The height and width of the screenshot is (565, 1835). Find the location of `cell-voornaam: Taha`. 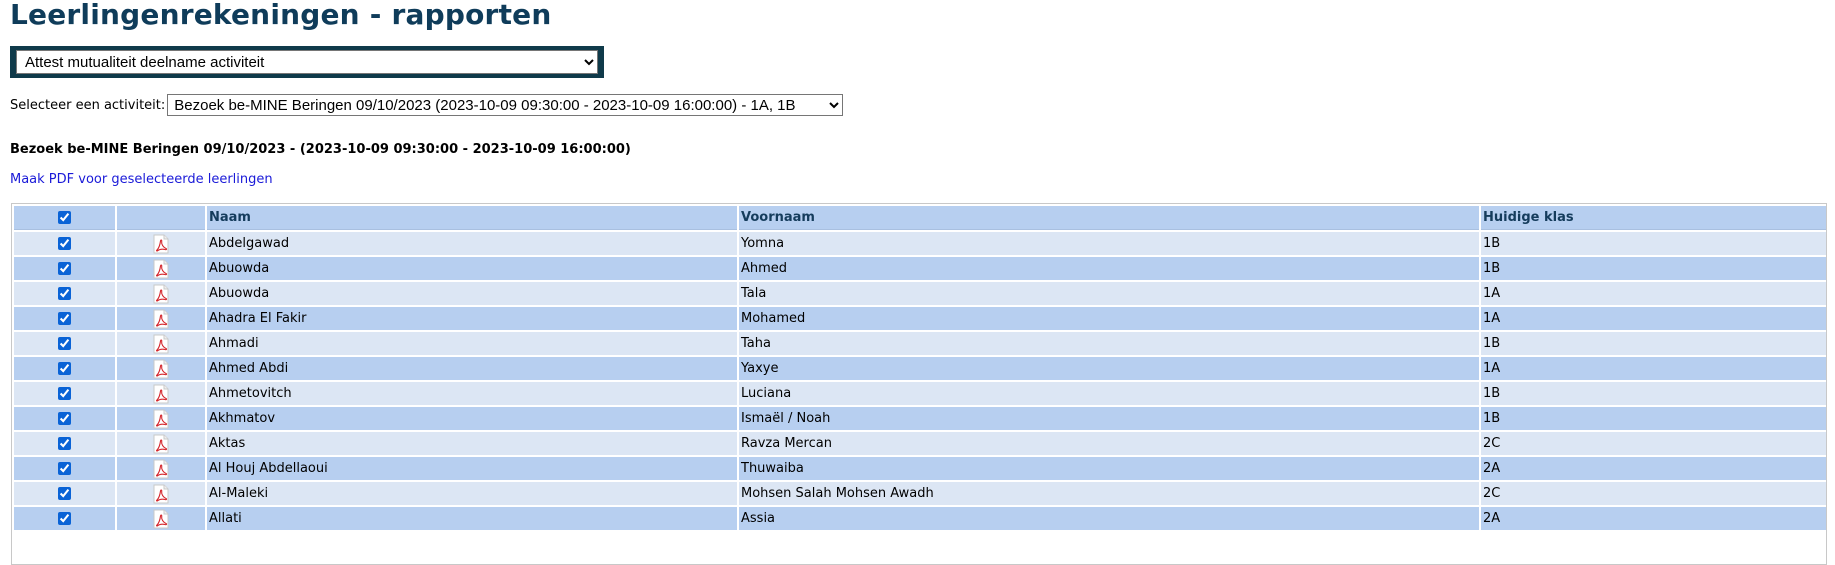

cell-voornaam: Taha is located at coordinates (1109, 343).